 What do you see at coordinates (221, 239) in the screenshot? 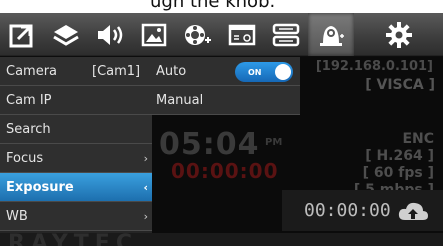
I see `brand-bar: RAYTEC` at bounding box center [221, 239].